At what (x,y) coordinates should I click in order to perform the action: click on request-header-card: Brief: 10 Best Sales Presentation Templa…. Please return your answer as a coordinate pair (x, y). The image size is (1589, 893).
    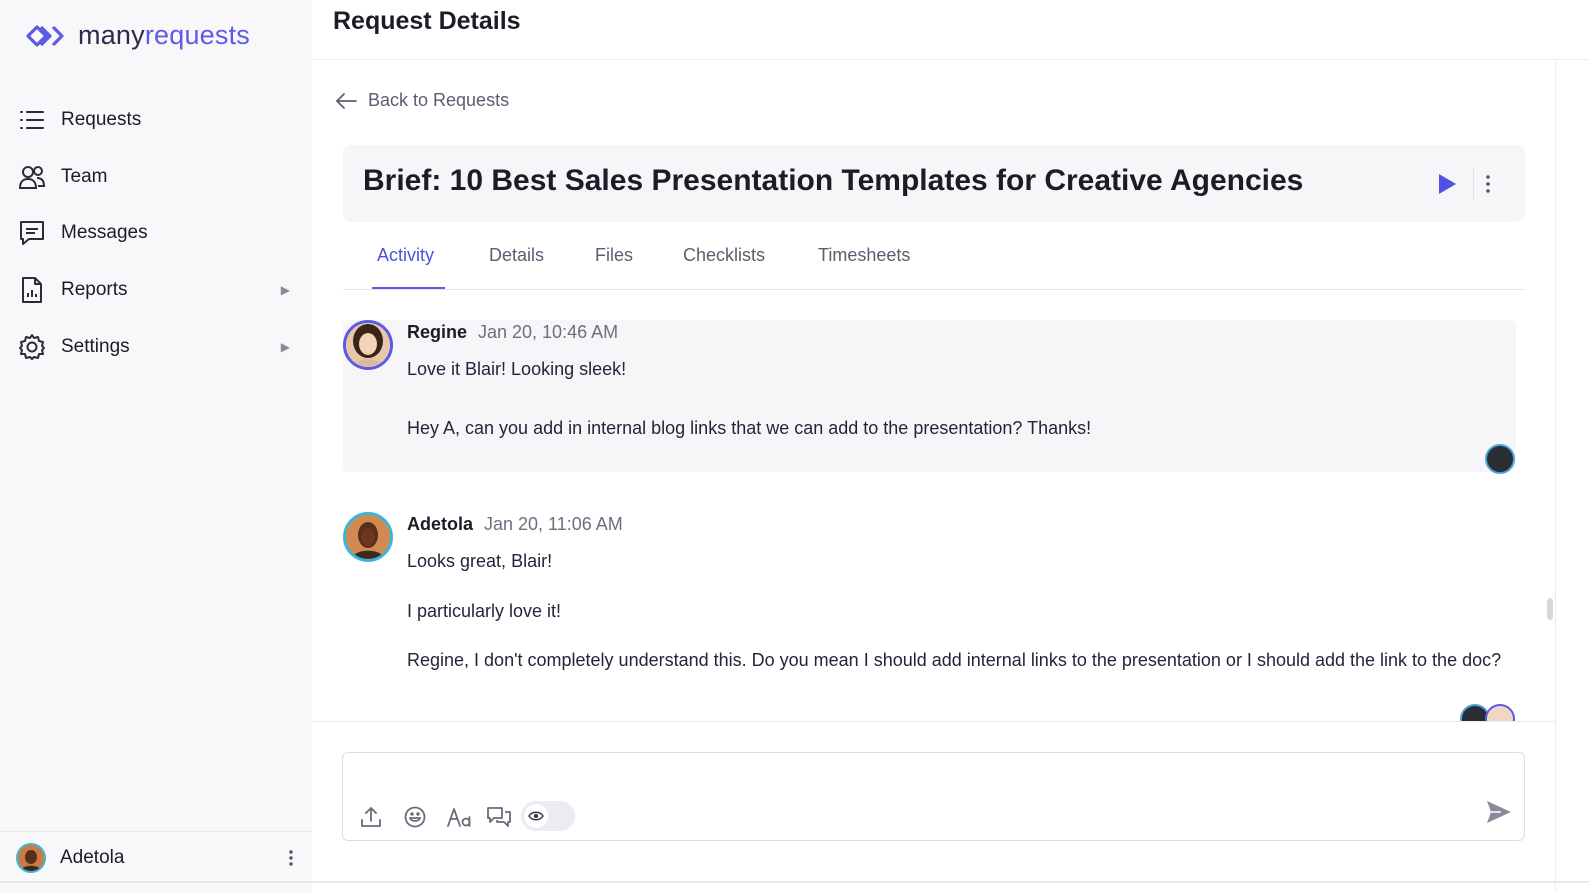
    Looking at the image, I should click on (934, 183).